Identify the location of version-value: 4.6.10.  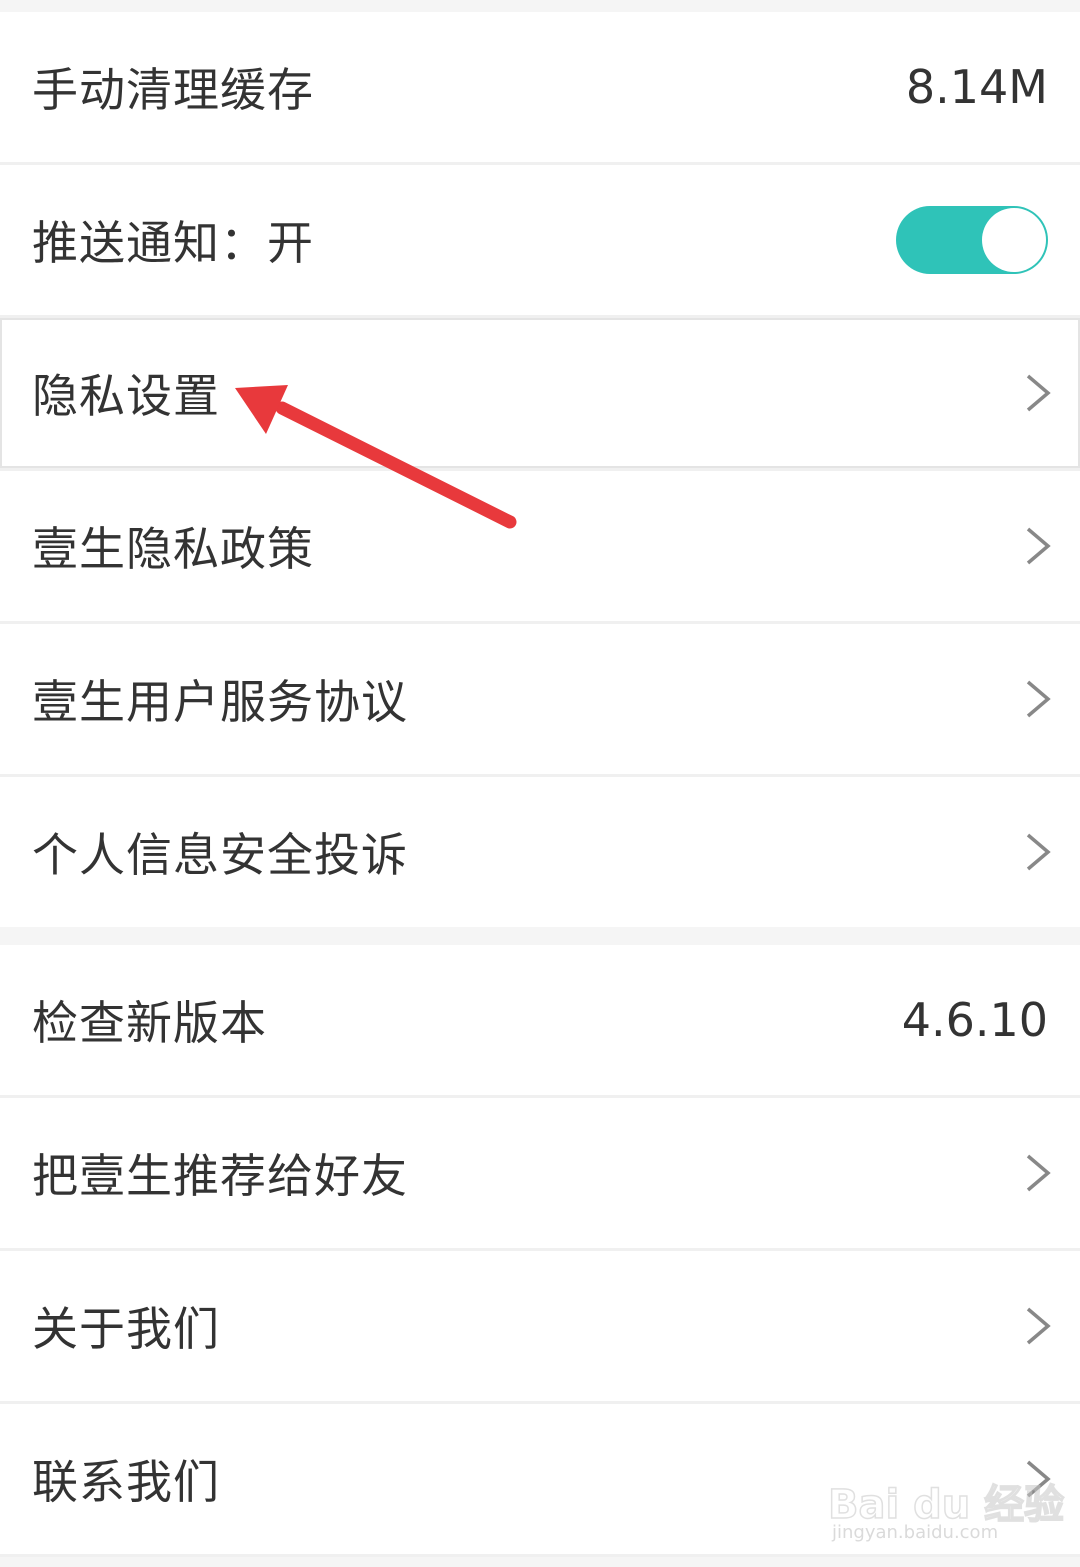
(974, 1020).